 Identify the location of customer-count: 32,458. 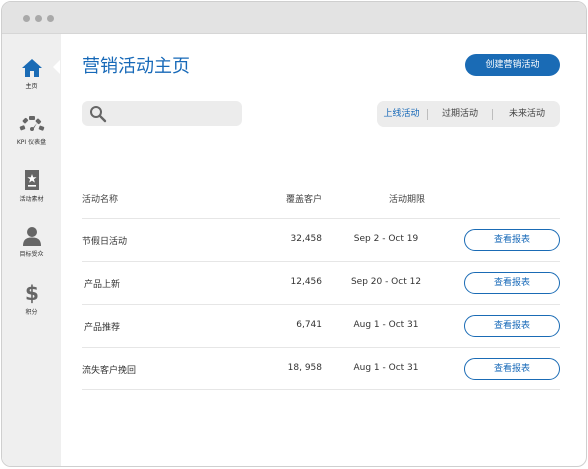
(306, 239).